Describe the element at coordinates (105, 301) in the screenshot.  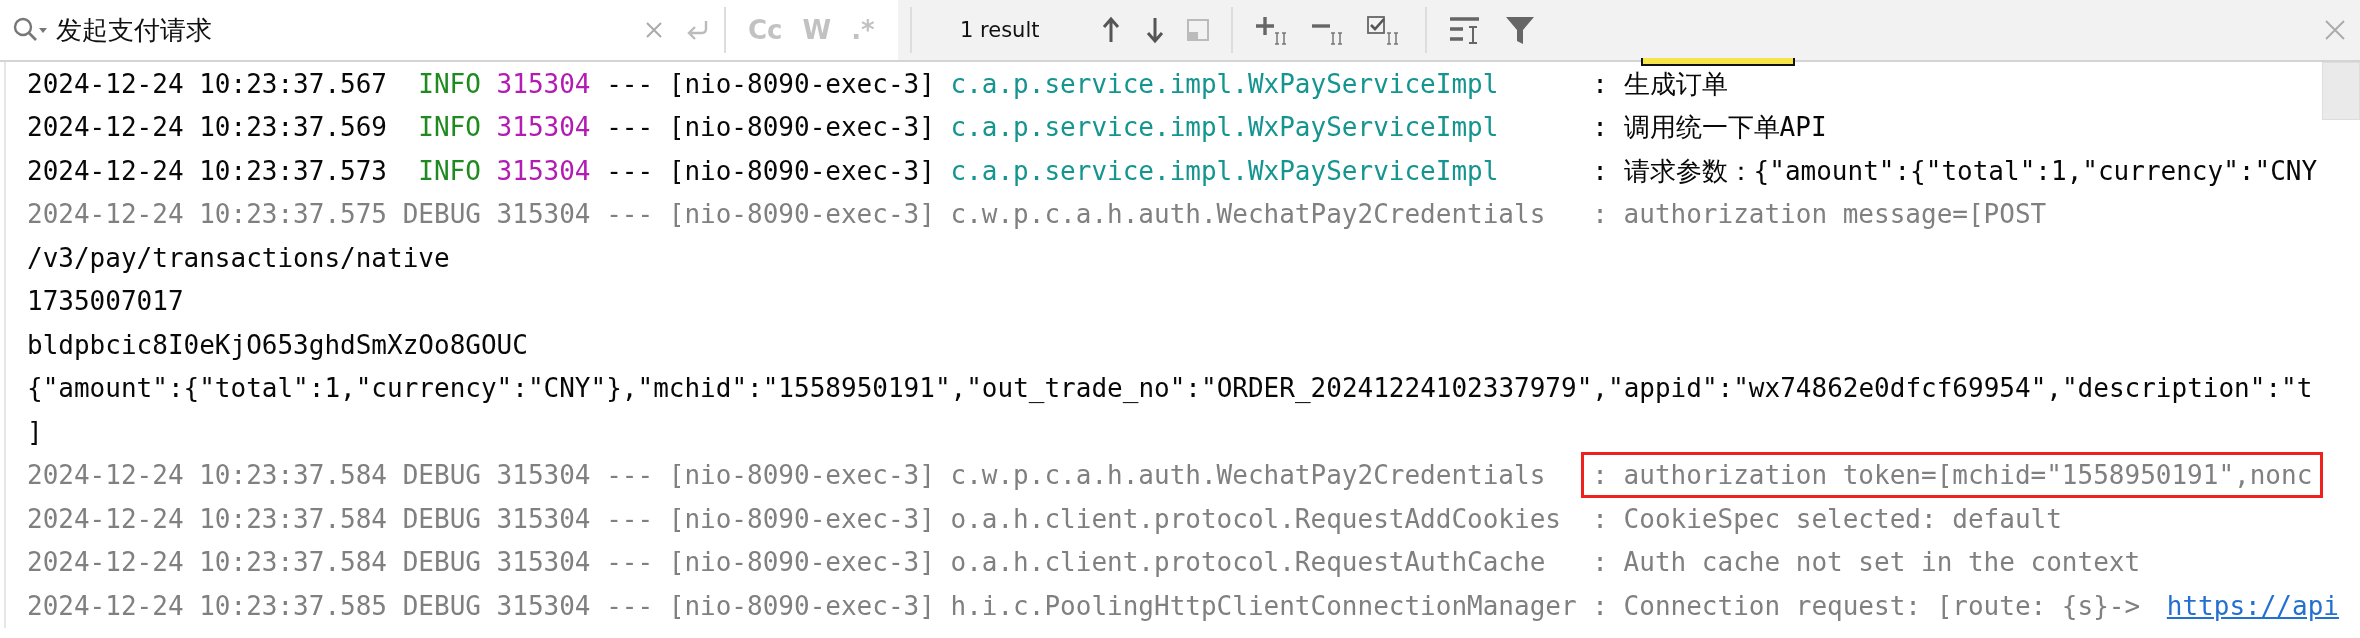
I see `log-text: 1735007017` at that location.